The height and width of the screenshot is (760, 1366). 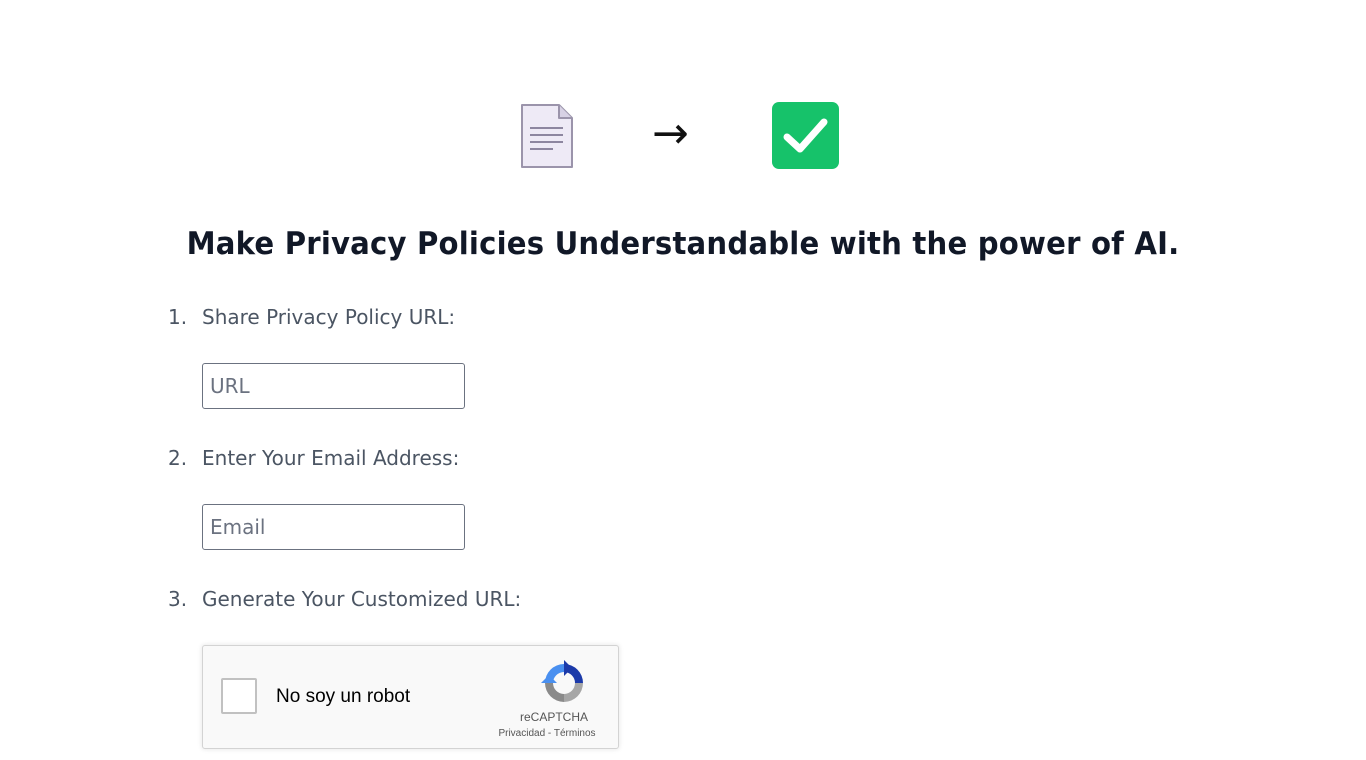 What do you see at coordinates (562, 681) in the screenshot?
I see `recaptcha-logo-icon` at bounding box center [562, 681].